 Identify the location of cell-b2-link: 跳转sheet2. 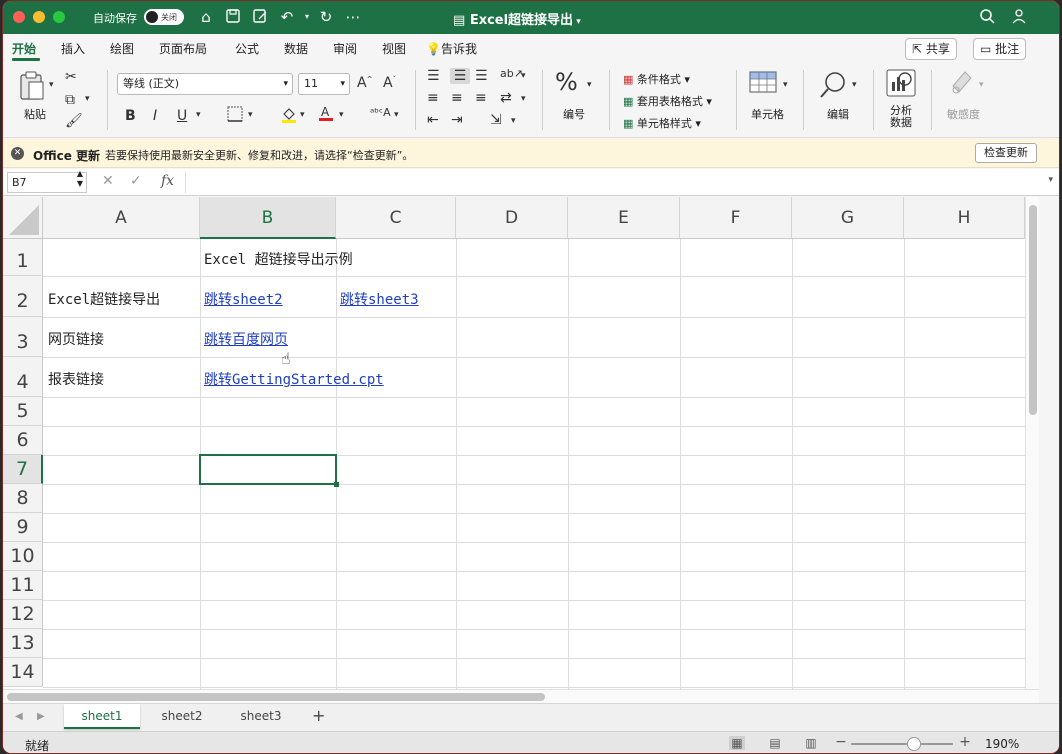
(243, 299).